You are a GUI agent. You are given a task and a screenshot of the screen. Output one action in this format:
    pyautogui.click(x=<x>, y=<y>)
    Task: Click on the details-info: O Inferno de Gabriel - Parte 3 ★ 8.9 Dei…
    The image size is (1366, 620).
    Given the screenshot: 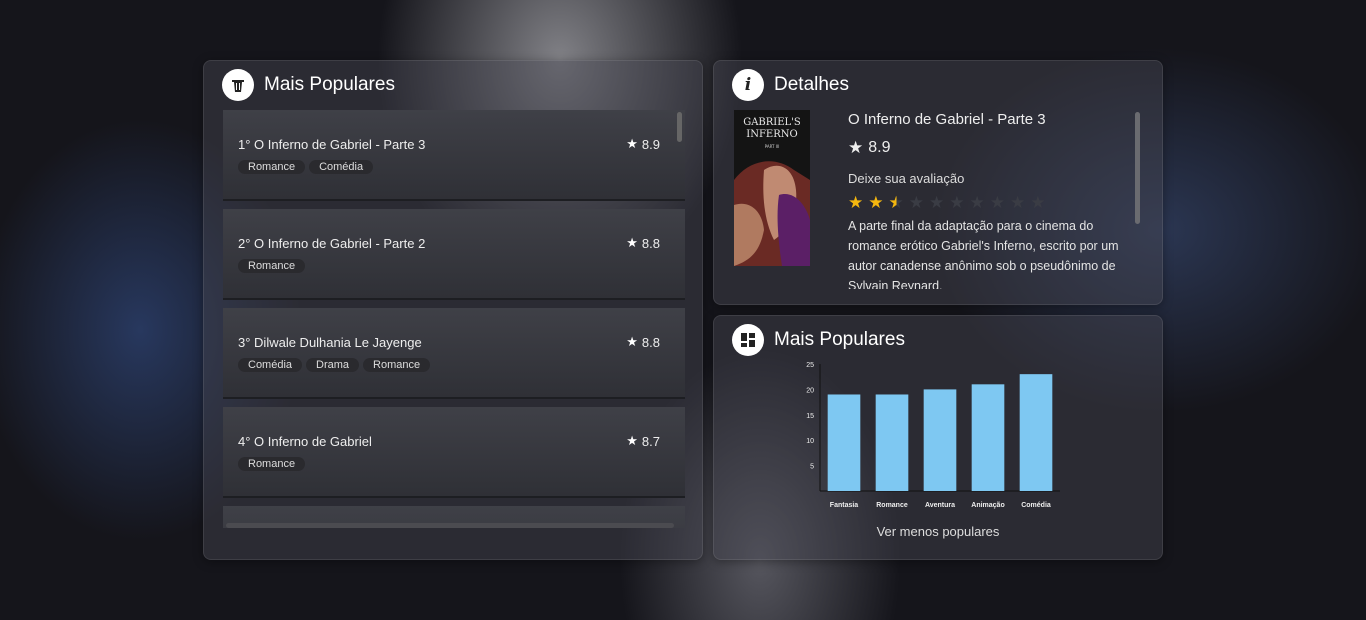 What is the action you would take?
    pyautogui.click(x=993, y=200)
    